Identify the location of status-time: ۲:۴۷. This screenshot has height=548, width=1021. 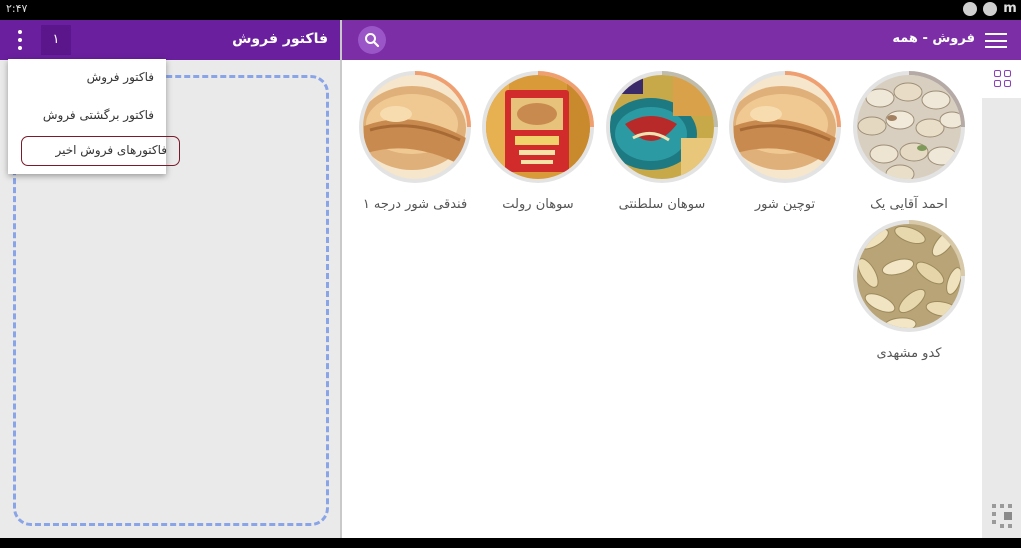
(17, 8).